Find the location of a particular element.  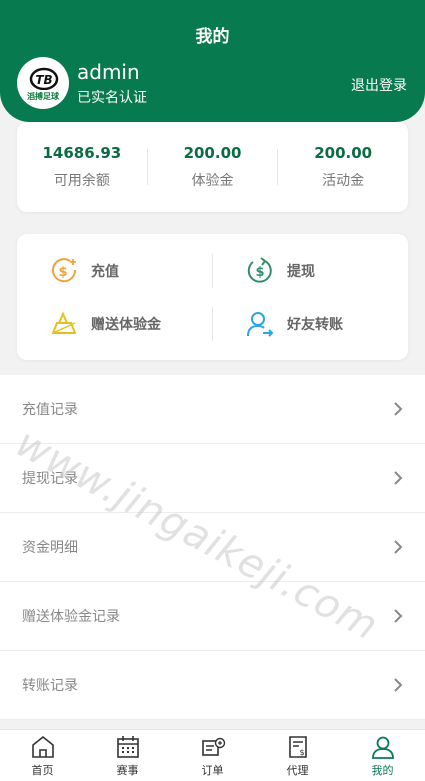

brand-logo-icon: TB 滔搏足球 is located at coordinates (43, 83).